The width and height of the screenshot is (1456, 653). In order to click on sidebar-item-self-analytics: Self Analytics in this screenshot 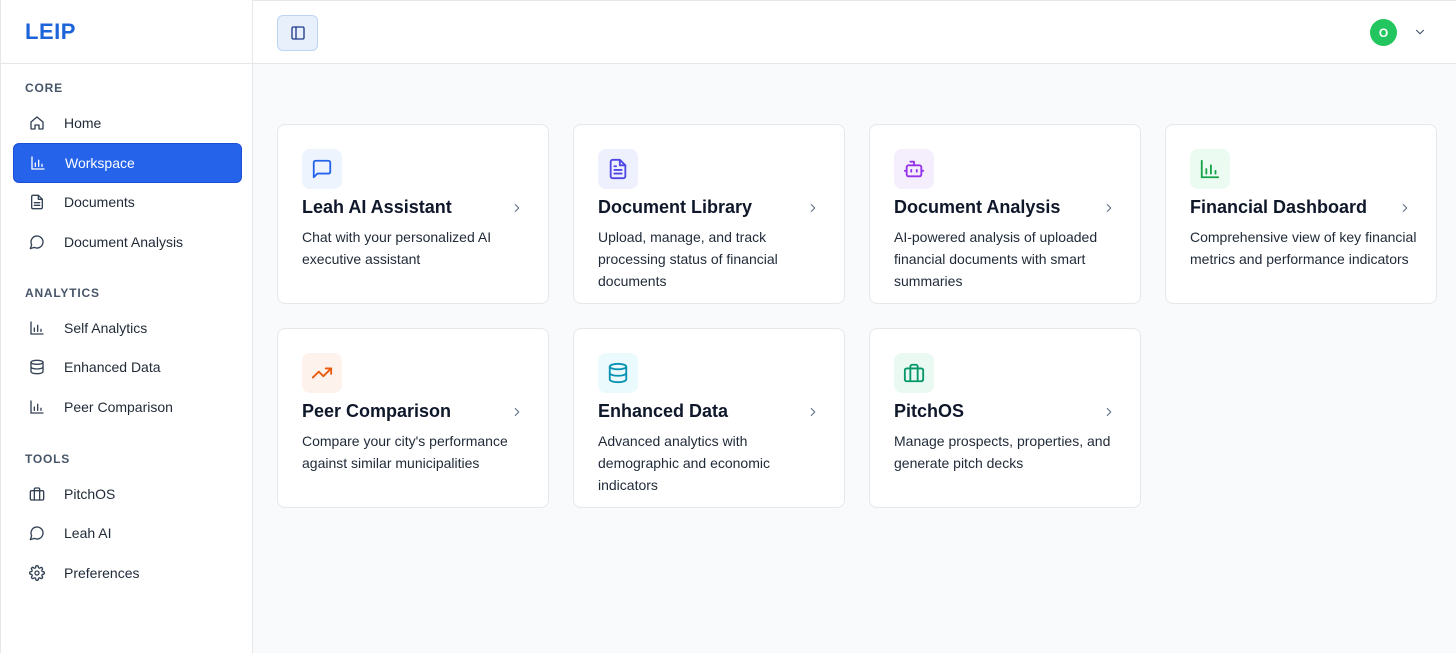, I will do `click(127, 328)`.